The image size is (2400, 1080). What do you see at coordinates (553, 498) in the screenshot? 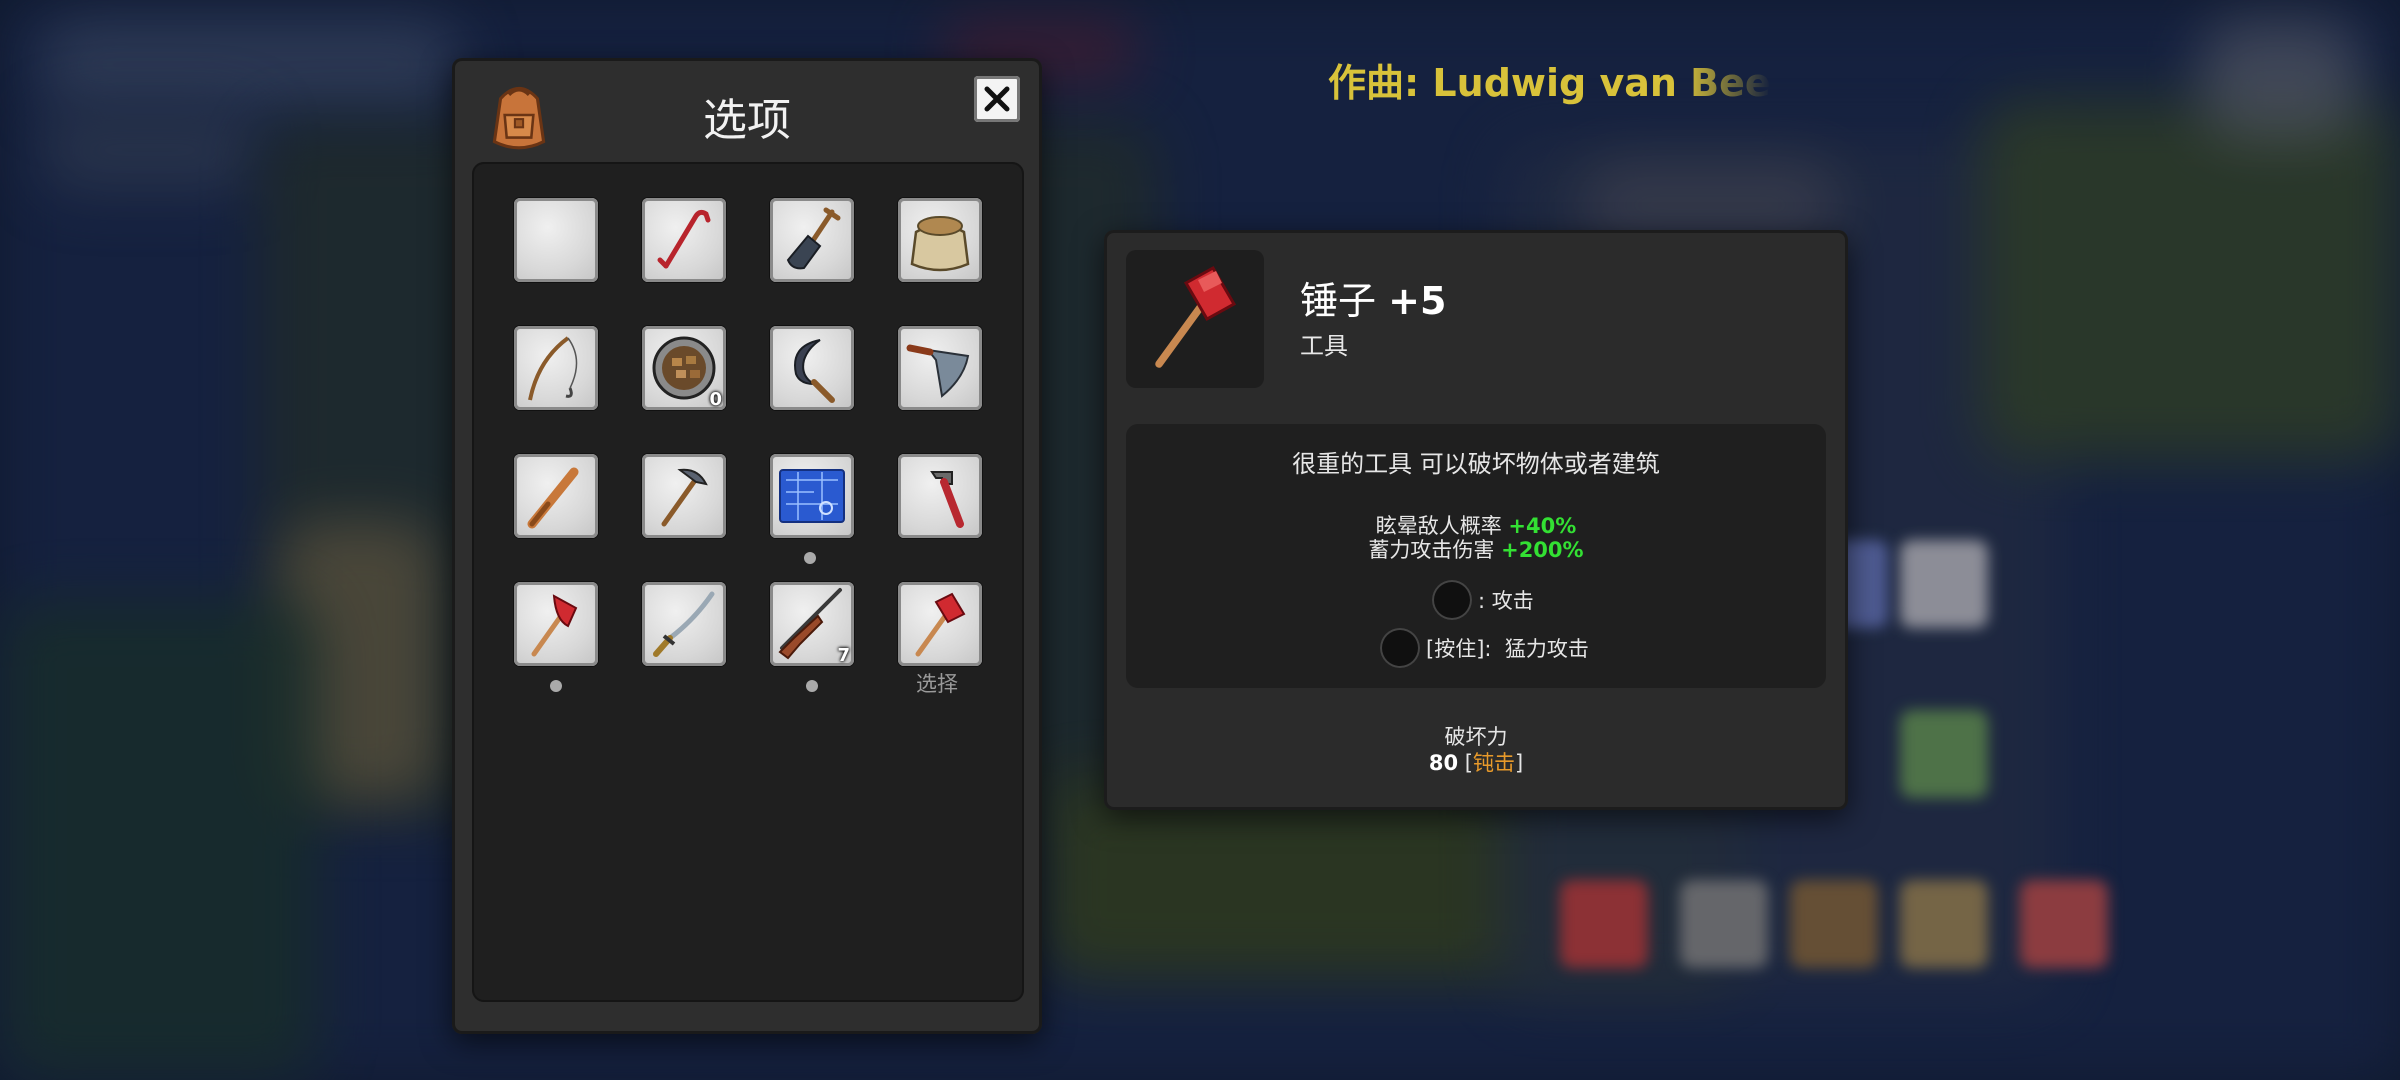
I see `baseball-bat-icon` at bounding box center [553, 498].